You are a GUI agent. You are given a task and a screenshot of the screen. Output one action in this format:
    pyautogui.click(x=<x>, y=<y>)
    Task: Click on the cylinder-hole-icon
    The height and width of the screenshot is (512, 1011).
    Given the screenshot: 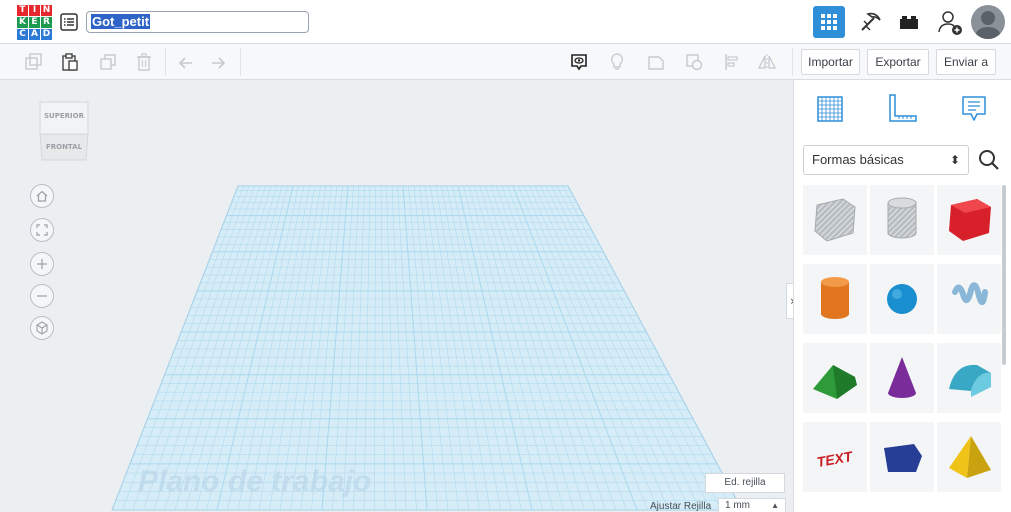 What is the action you would take?
    pyautogui.click(x=902, y=218)
    